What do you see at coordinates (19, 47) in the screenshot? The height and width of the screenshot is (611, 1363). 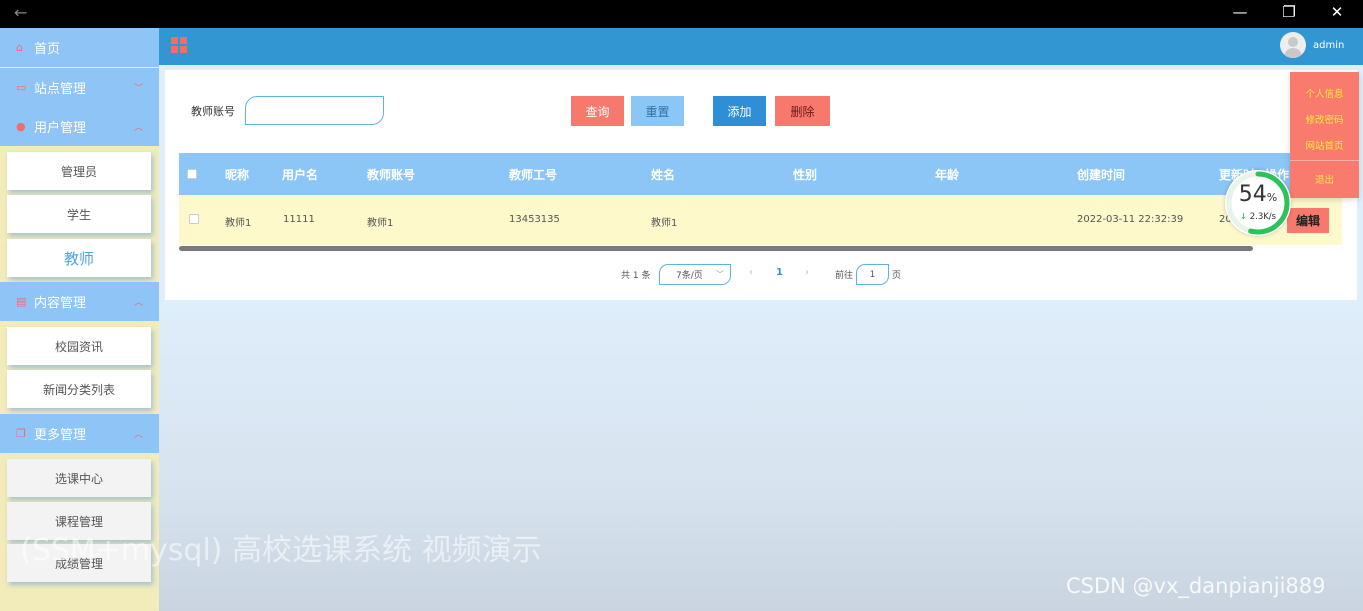 I see `home-icon: ⌂` at bounding box center [19, 47].